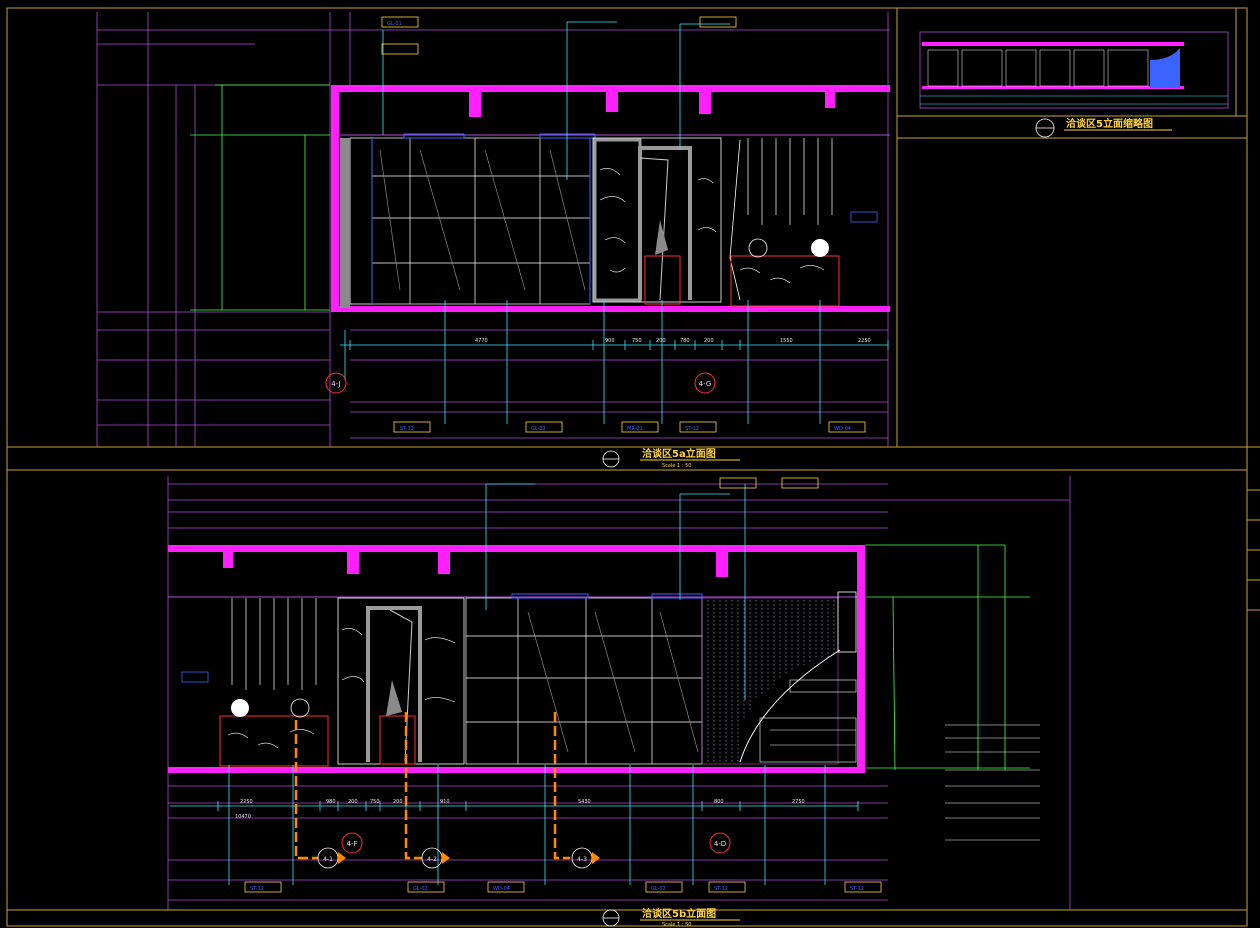  I want to click on view-a-blue-frames, so click(483, 218).